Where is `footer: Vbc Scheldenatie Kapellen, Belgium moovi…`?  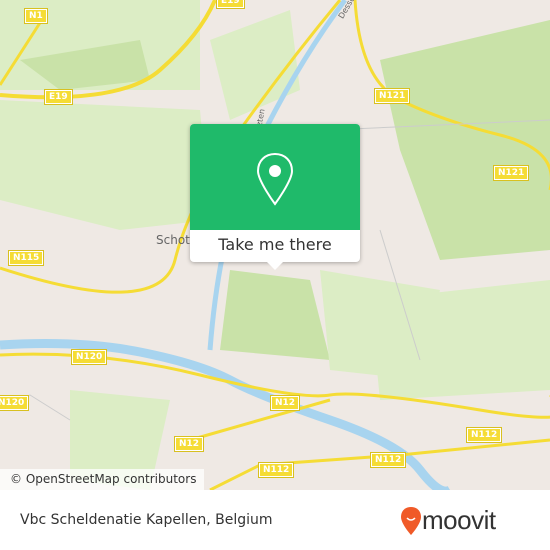 footer: Vbc Scheldenatie Kapellen, Belgium moovi… is located at coordinates (275, 520).